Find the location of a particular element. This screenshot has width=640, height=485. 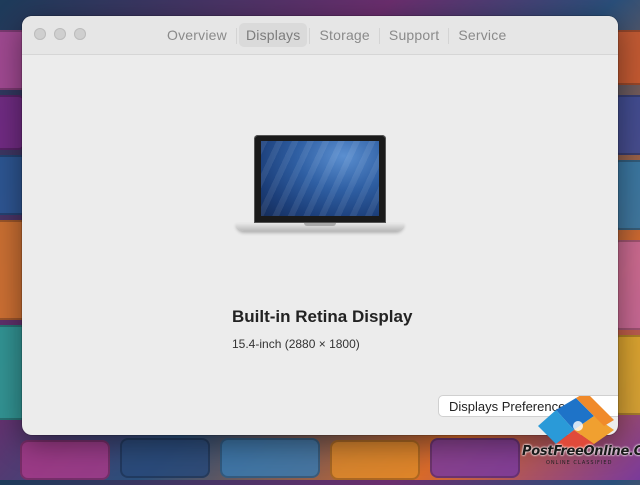

close-window-button is located at coordinates (40, 34).